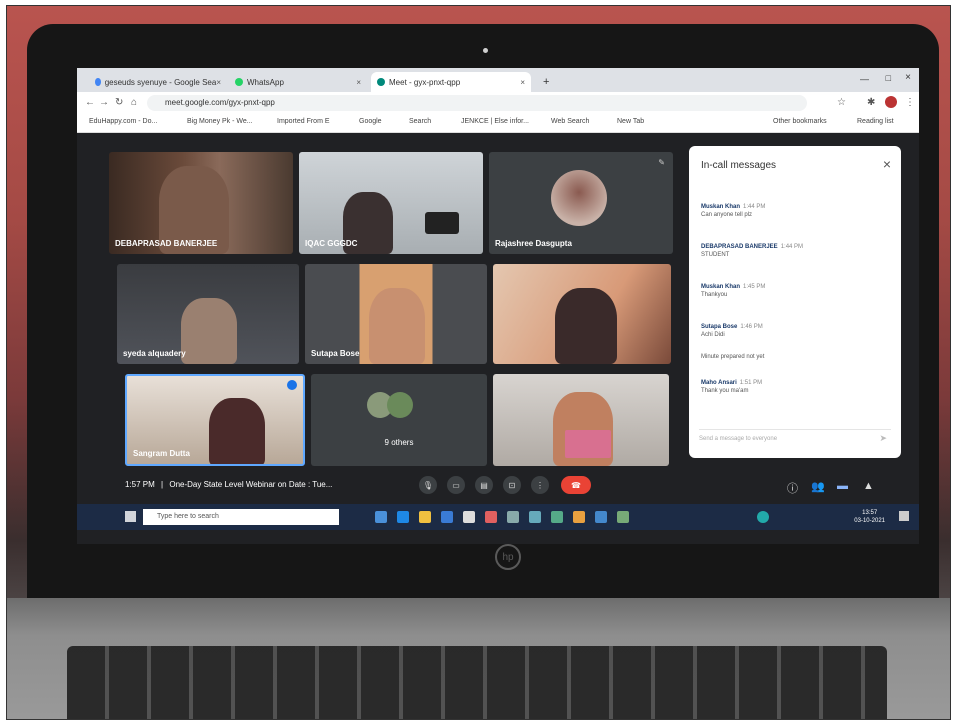 The image size is (957, 724). I want to click on participant-tile-active: Sangram Dutta, so click(215, 420).